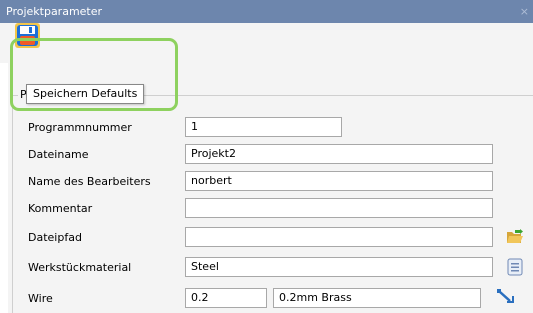 The image size is (533, 313). What do you see at coordinates (94, 74) in the screenshot?
I see `highlight-outline` at bounding box center [94, 74].